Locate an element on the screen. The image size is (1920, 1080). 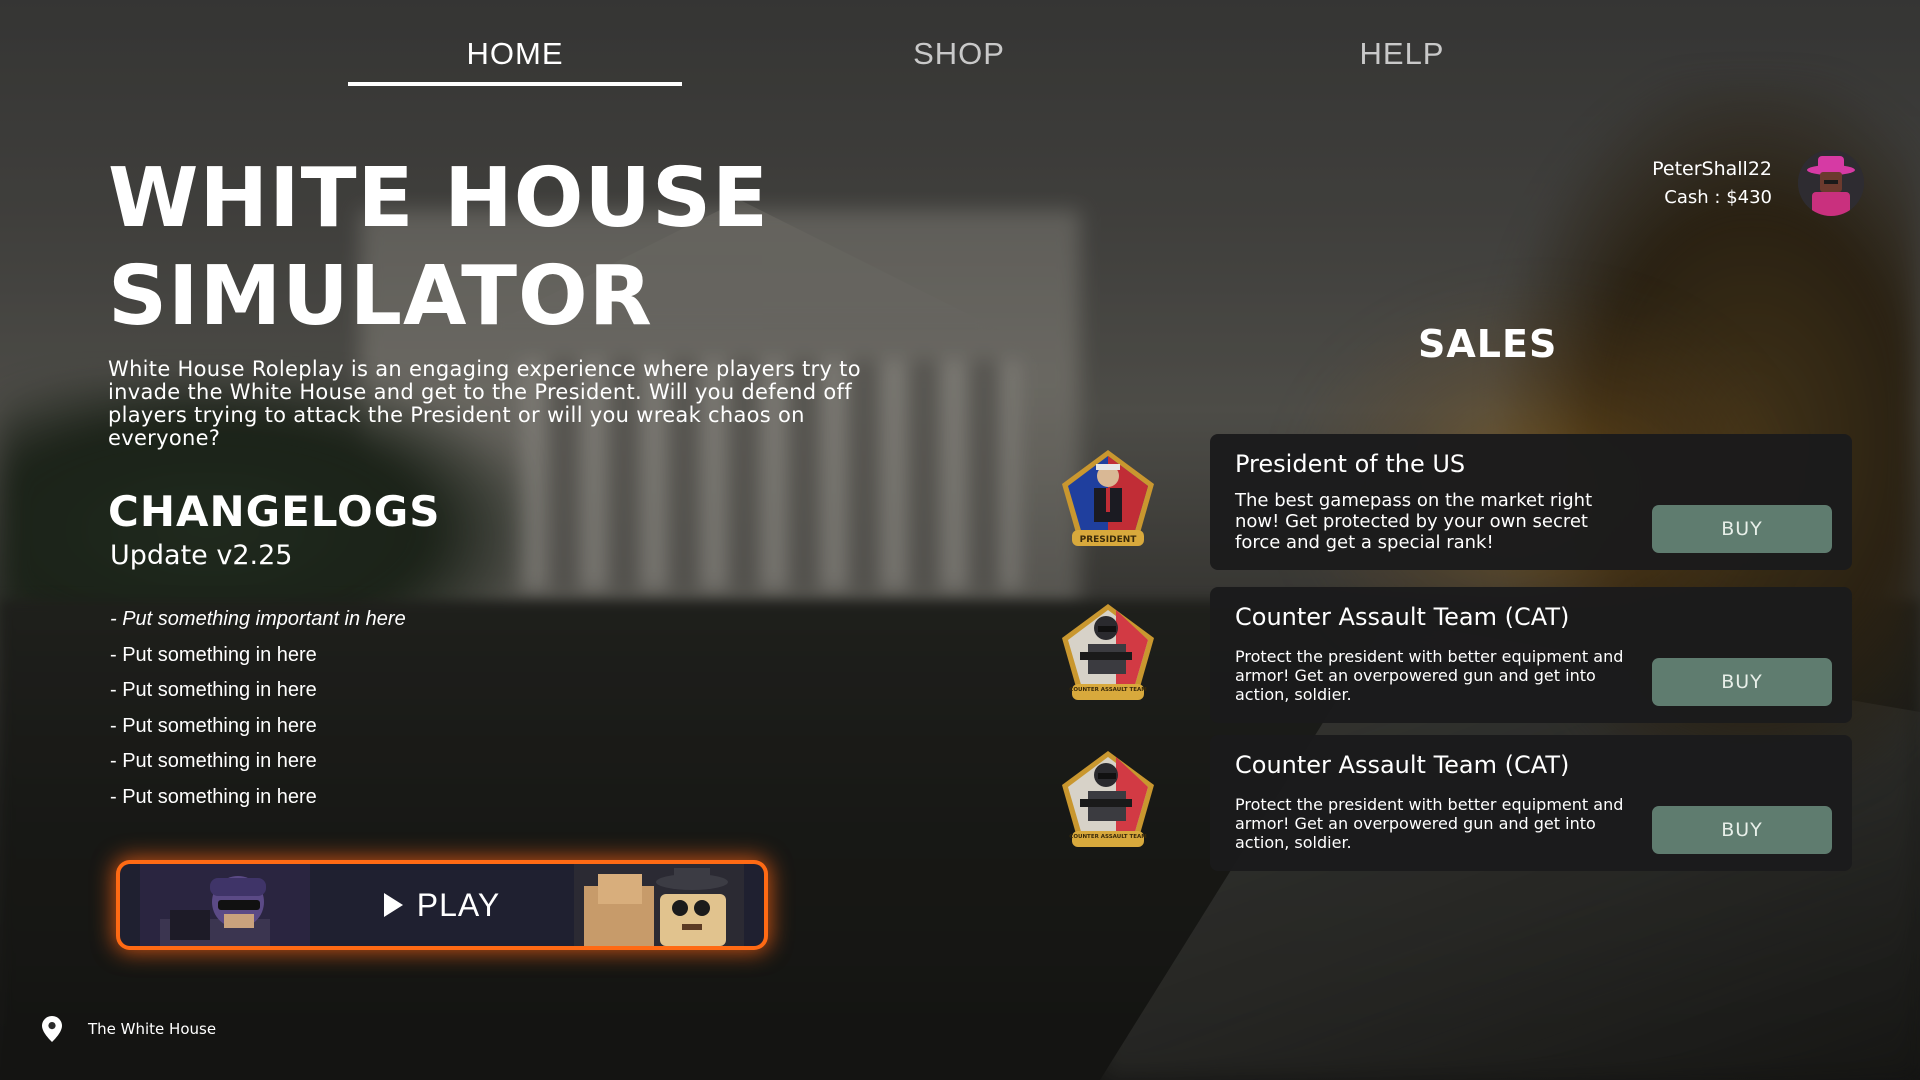
tab-home: HOME is located at coordinates (515, 61).